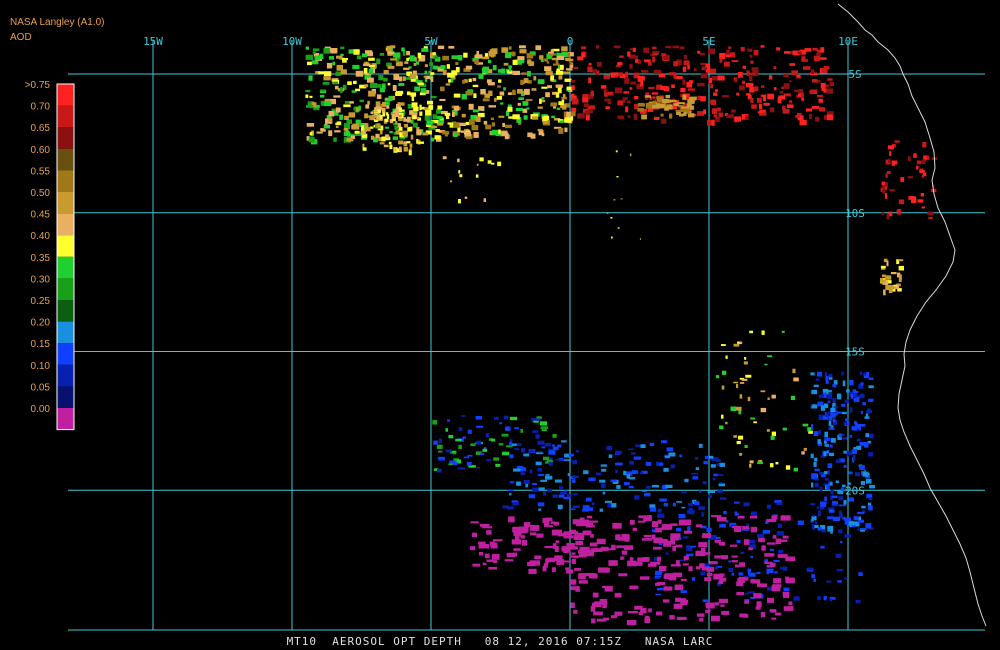 This screenshot has height=650, width=1000. What do you see at coordinates (38, 85) in the screenshot?
I see `legend-label: >0.75` at bounding box center [38, 85].